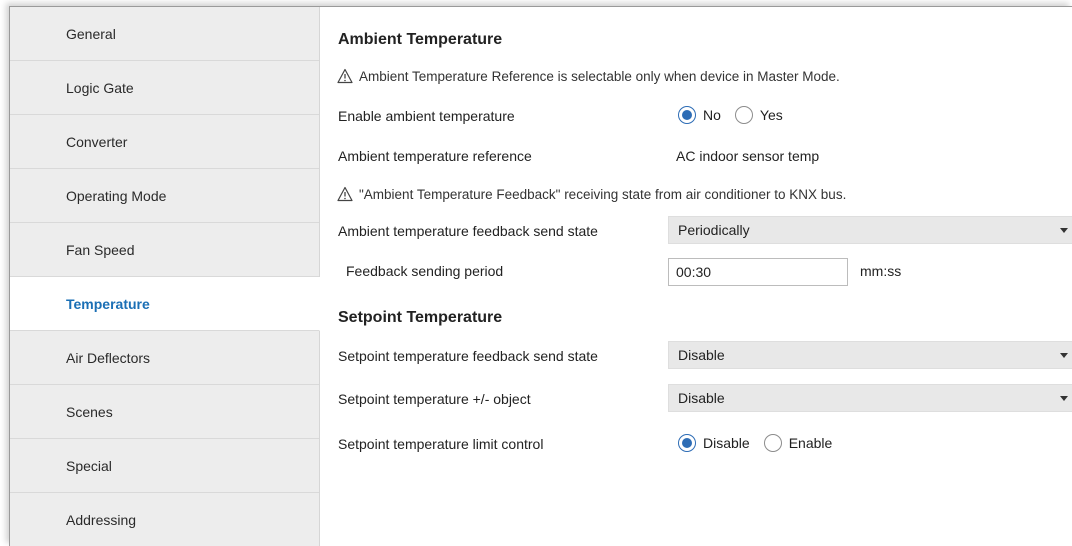  What do you see at coordinates (468, 356) in the screenshot?
I see `setpoint-feedback-label: Setpoint temperature feedback send state` at bounding box center [468, 356].